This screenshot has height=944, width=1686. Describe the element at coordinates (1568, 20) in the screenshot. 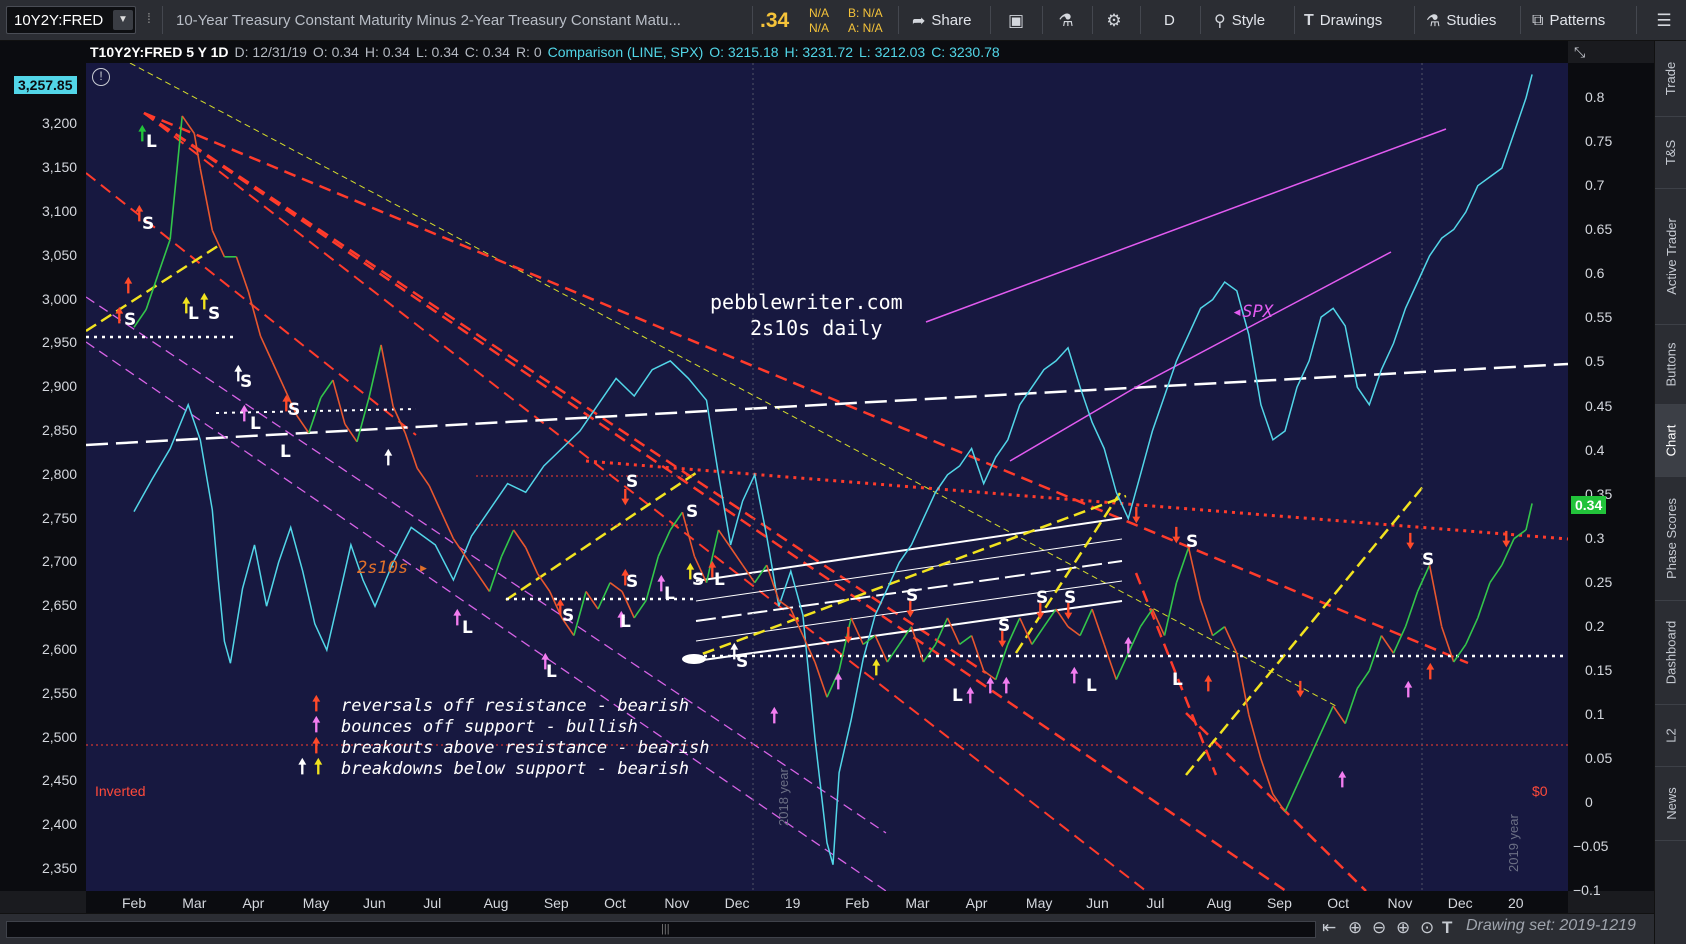

I see `patterns-button: ⧉ Patterns` at that location.